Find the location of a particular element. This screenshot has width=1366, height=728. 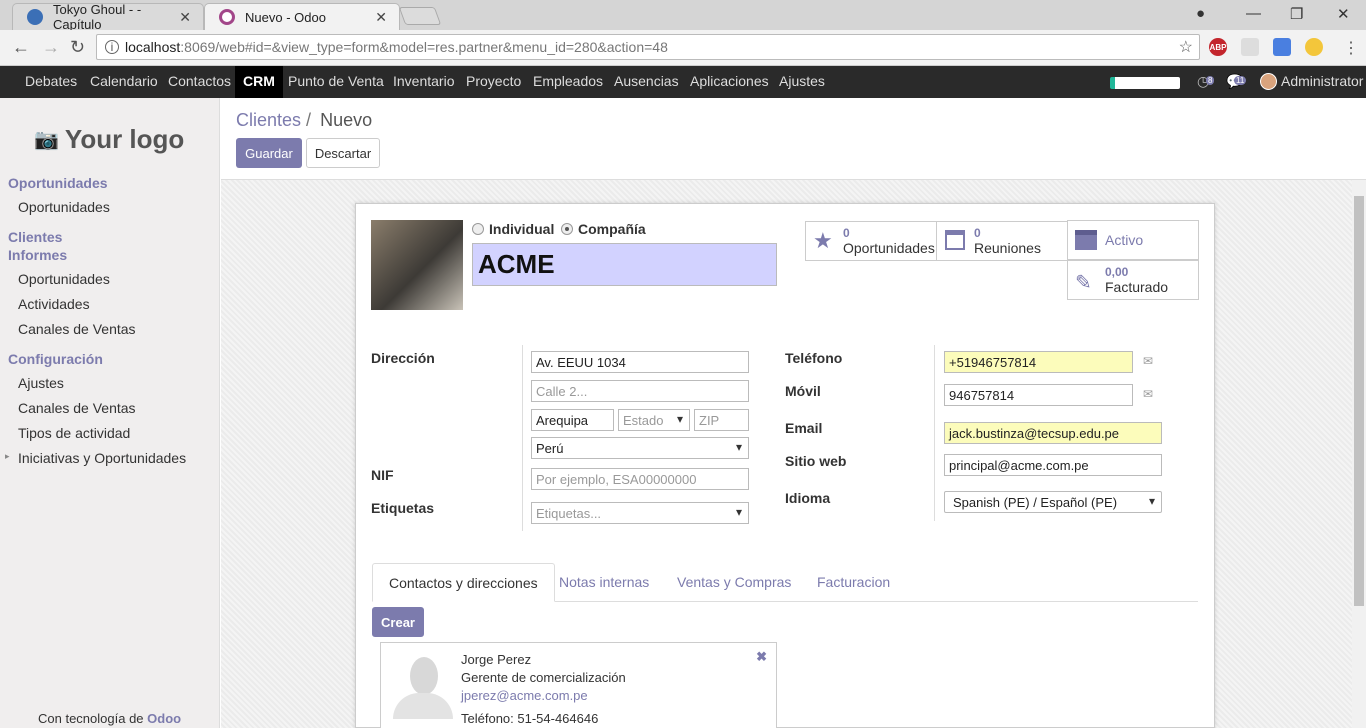

user-menu: Administrator is located at coordinates (1322, 81).